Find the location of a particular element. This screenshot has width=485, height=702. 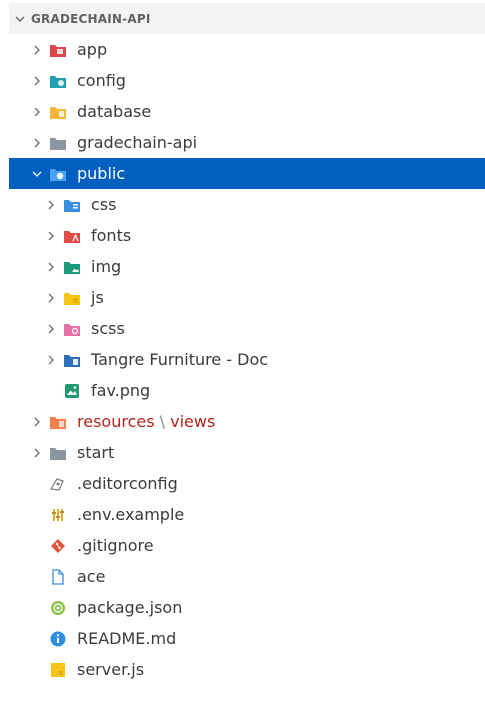

tree-item-label: js is located at coordinates (97, 297).